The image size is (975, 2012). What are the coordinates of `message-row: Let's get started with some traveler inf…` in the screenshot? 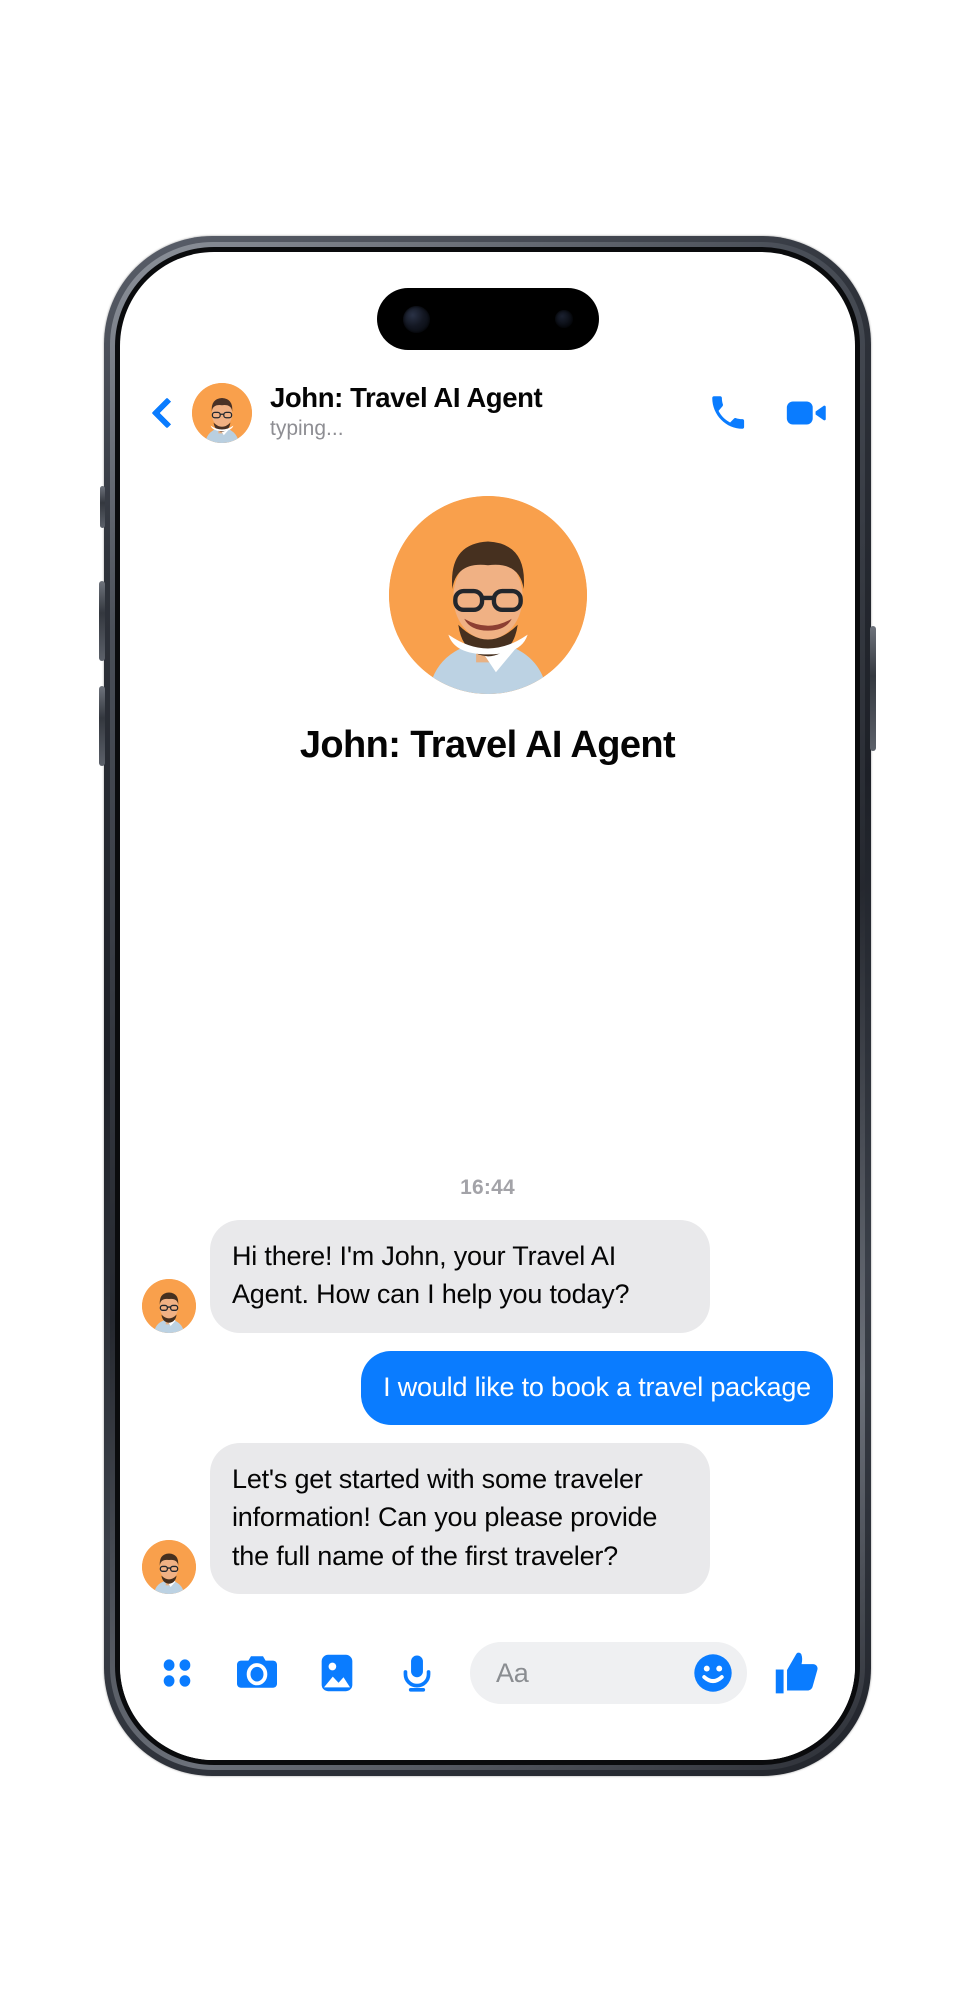 It's located at (487, 1518).